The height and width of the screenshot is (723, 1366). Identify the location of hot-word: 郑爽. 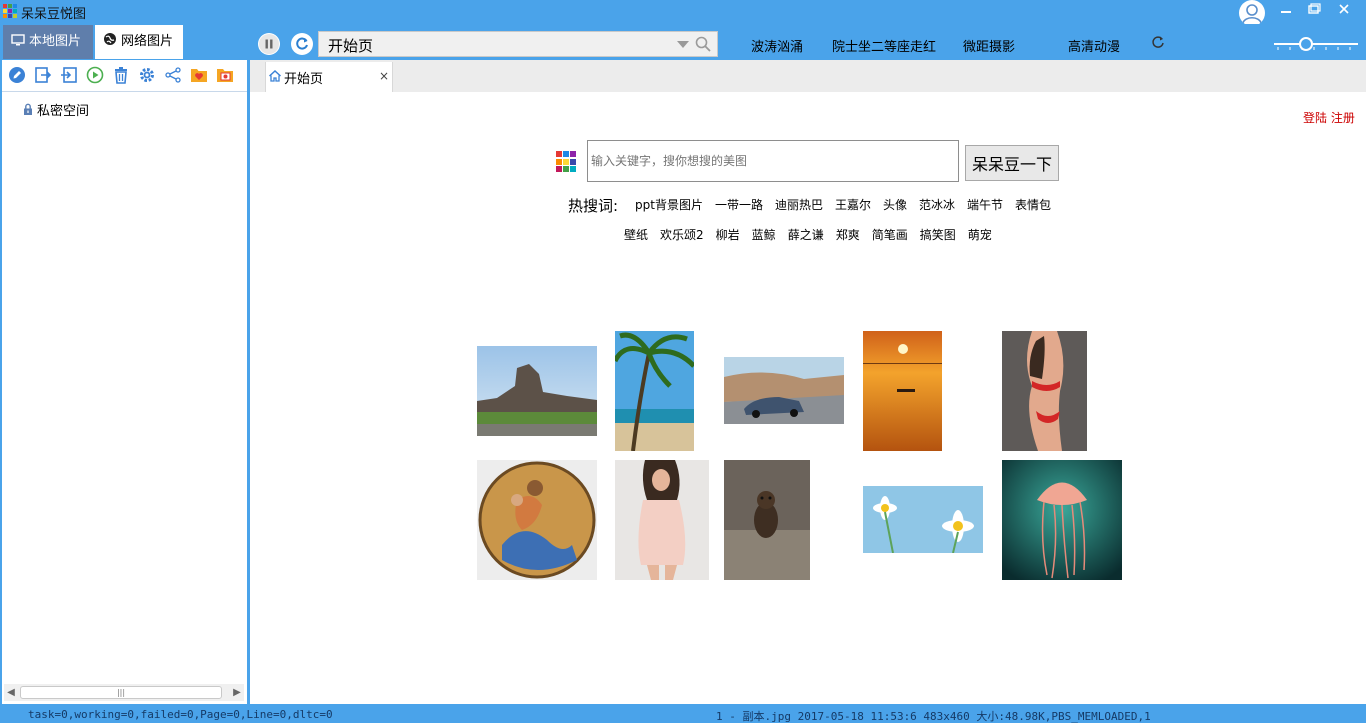
(848, 234).